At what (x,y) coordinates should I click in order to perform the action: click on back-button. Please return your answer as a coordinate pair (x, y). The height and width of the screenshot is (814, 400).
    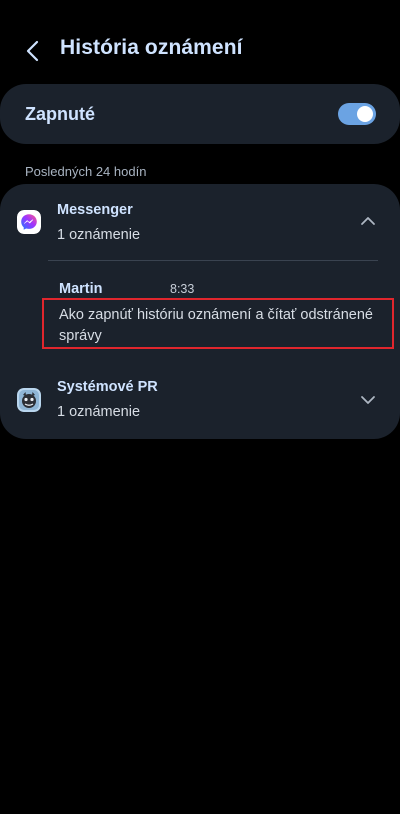
    Looking at the image, I should click on (33, 51).